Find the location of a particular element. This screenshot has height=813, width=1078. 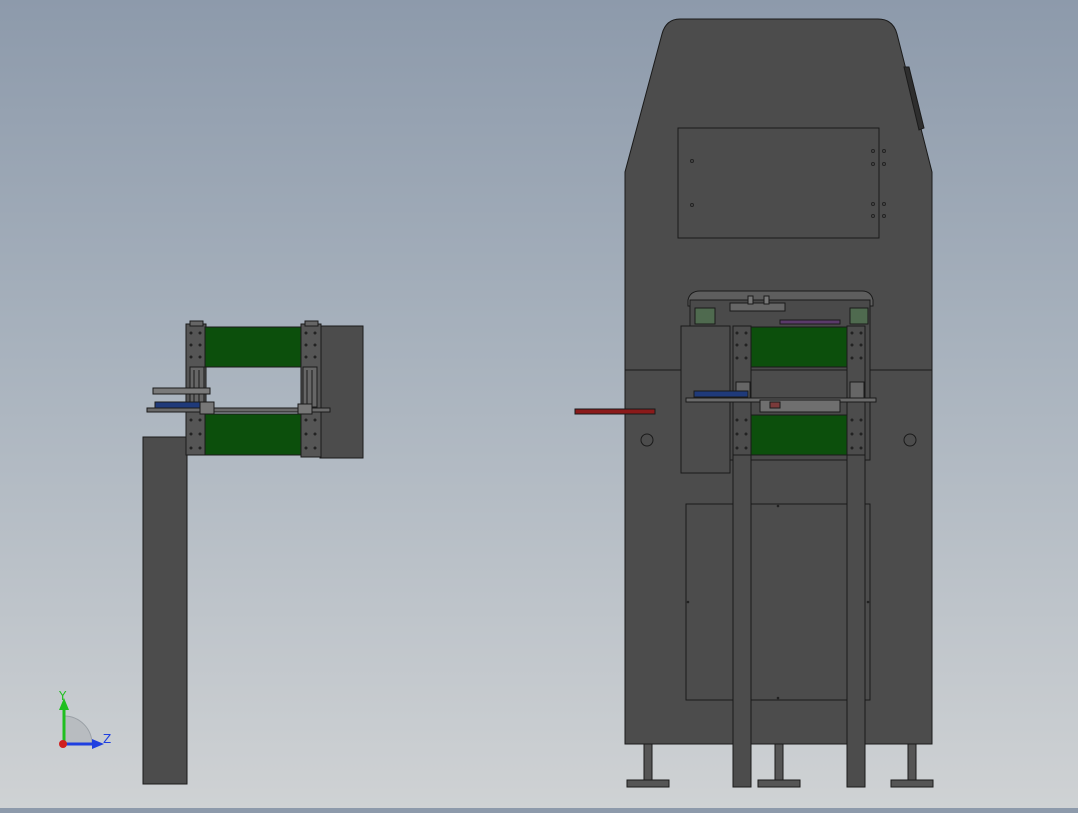

axis-y-label: Y is located at coordinates (62, 696).